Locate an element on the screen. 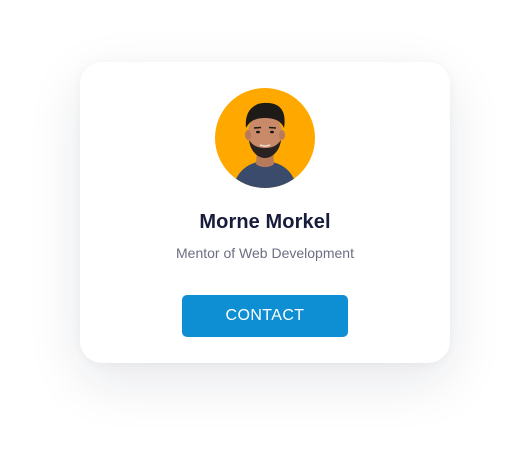 Image resolution: width=530 pixels, height=462 pixels. contact-button: CONTACT is located at coordinates (265, 316).